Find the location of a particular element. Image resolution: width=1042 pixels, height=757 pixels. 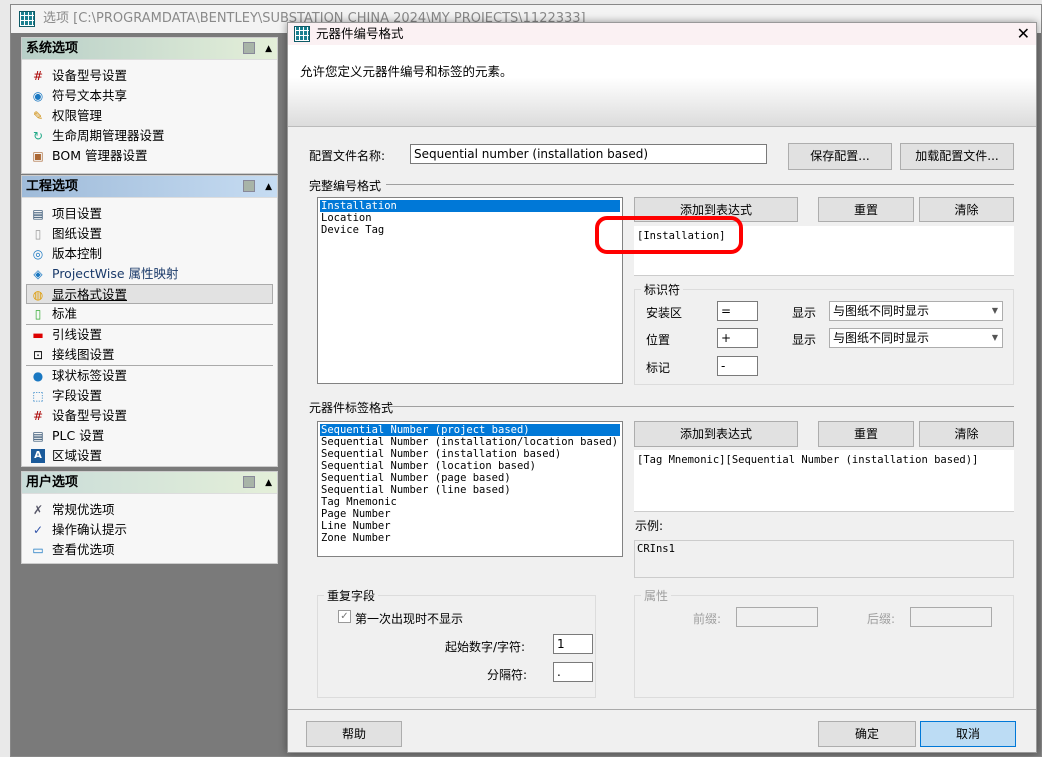

sidebar-item-field: ⬚ 字段设置 is located at coordinates (149, 396).